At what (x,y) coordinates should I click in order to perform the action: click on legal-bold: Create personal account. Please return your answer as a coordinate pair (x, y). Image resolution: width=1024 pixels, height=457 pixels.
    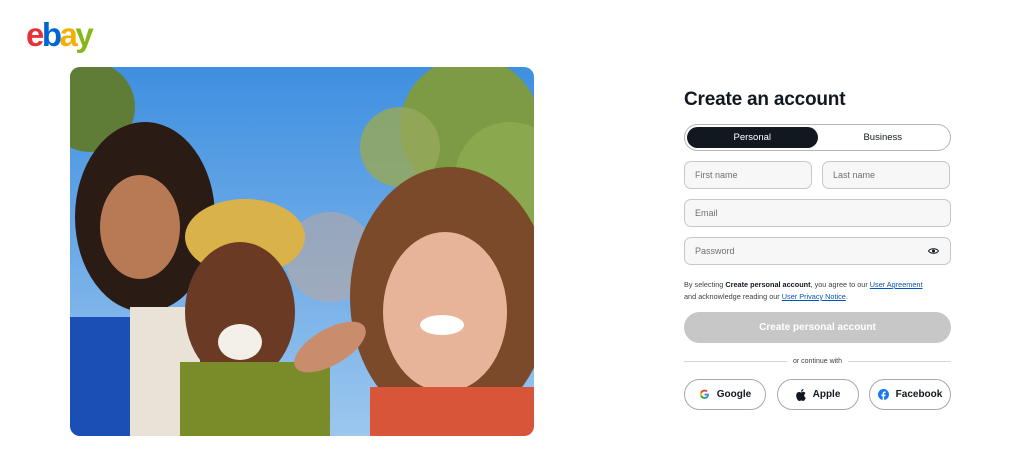
    Looking at the image, I should click on (768, 284).